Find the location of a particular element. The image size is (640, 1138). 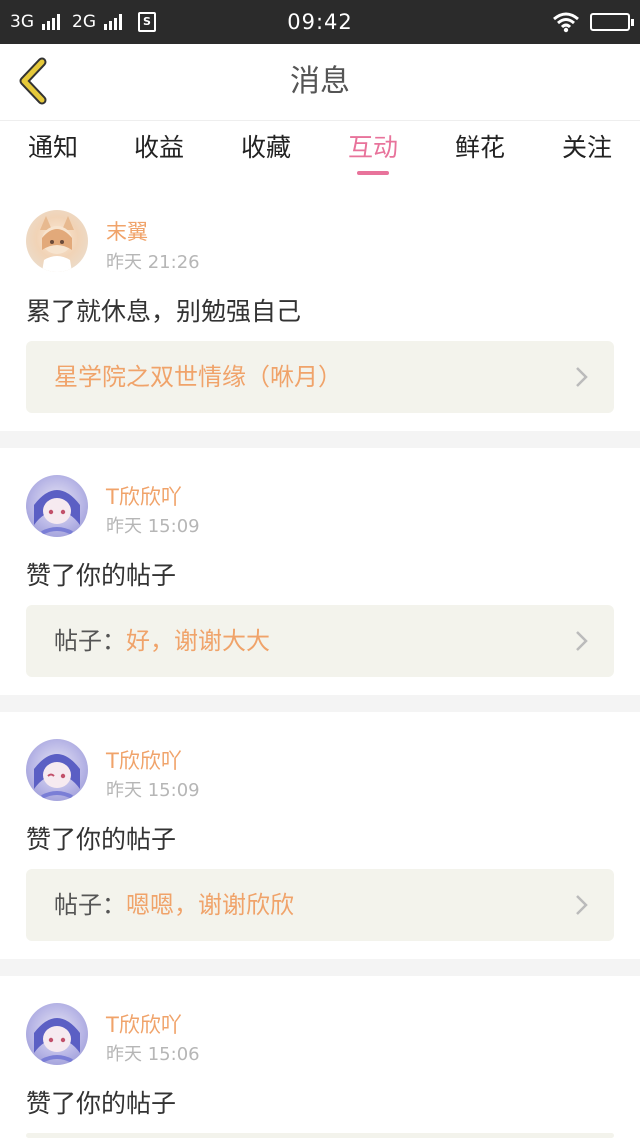

tab-earnings: 收益 is located at coordinates (159, 150).